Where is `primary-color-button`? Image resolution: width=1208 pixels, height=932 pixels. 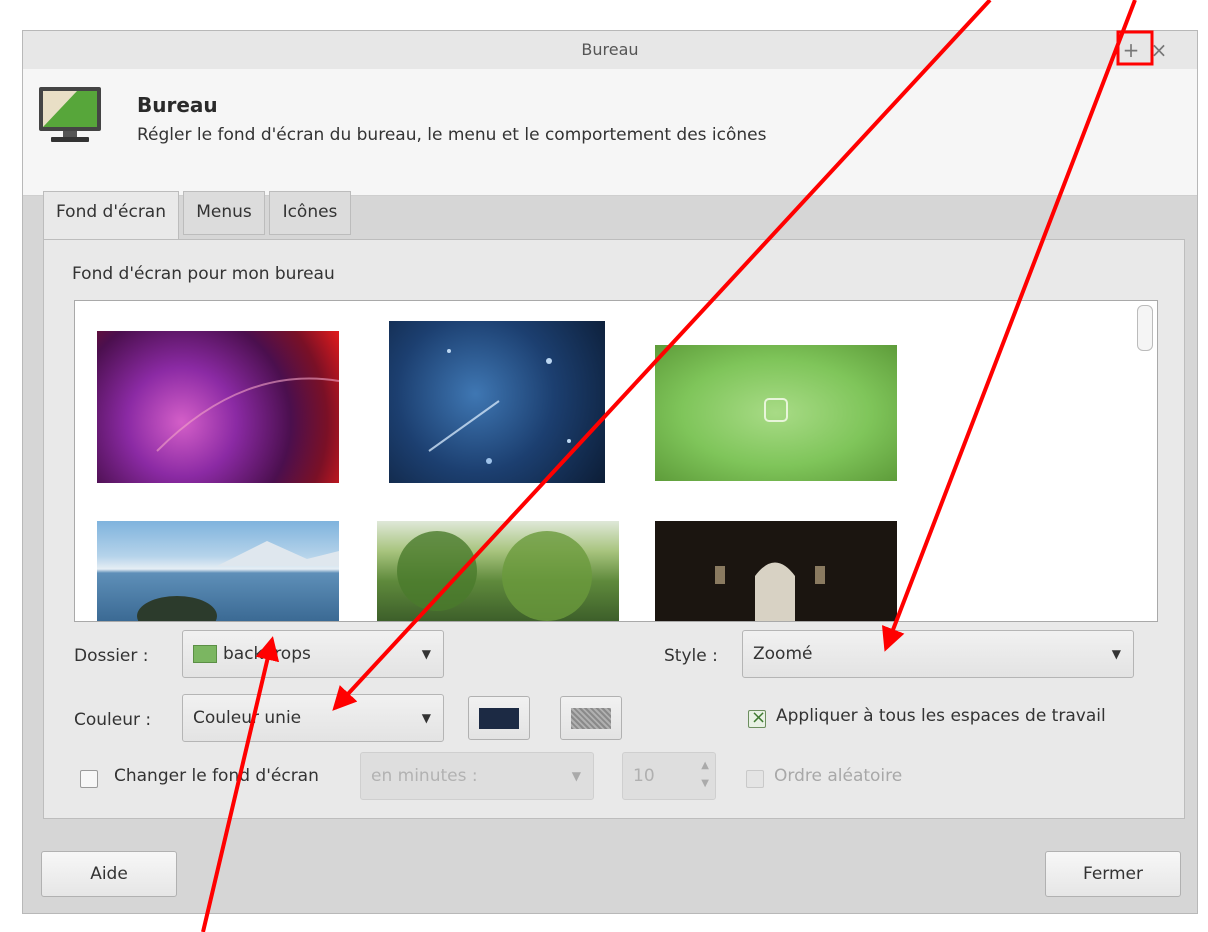
primary-color-button is located at coordinates (499, 718).